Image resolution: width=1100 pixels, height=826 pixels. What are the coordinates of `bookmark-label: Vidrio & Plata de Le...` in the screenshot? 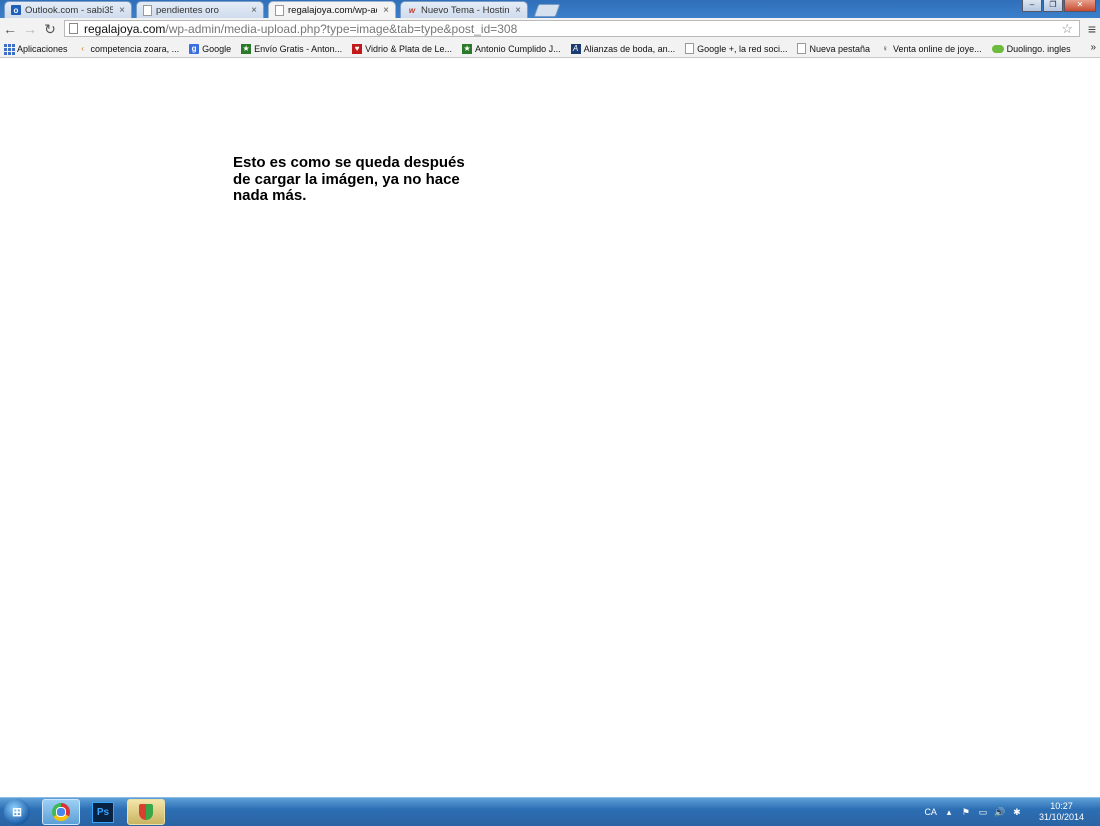 It's located at (409, 48).